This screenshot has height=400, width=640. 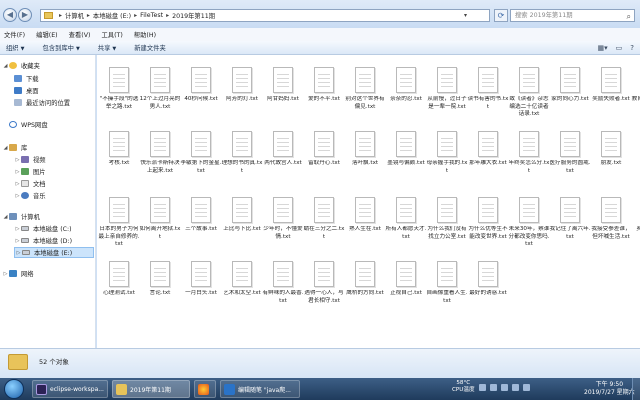 I want to click on forward-button: ▶, so click(x=25, y=15).